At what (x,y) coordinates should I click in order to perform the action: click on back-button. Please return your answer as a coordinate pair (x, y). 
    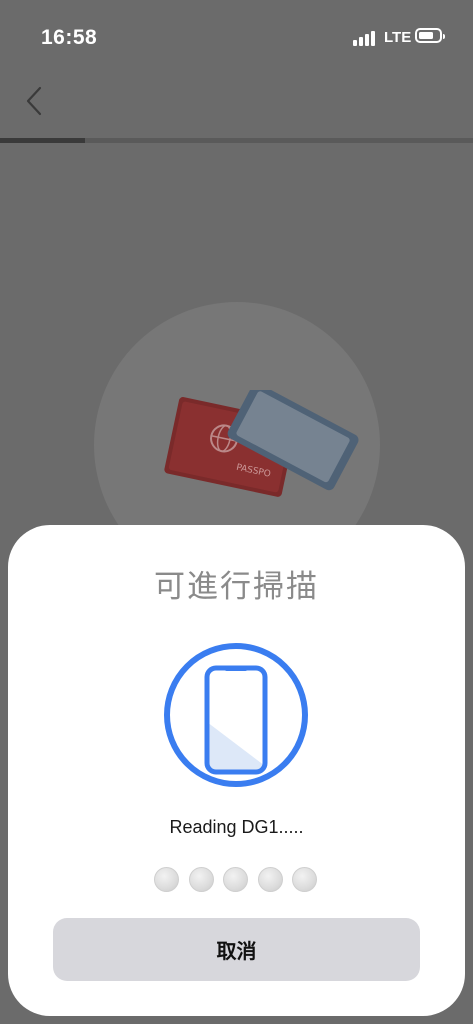
    Looking at the image, I should click on (35, 101).